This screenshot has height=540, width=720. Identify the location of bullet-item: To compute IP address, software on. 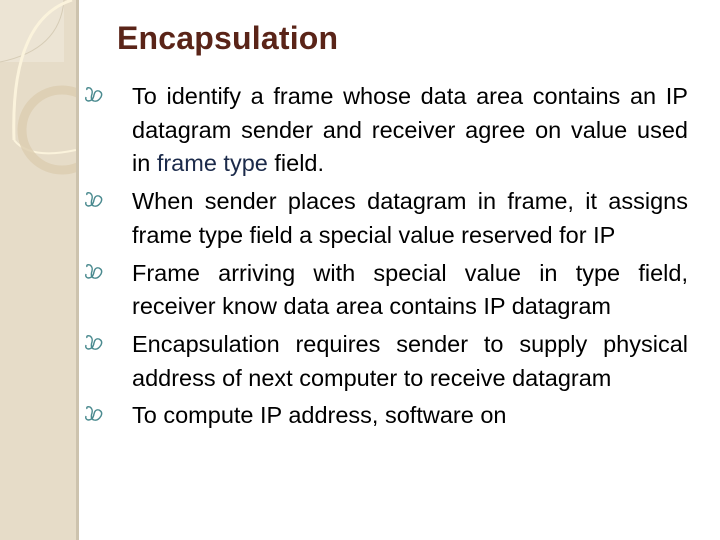
(386, 416).